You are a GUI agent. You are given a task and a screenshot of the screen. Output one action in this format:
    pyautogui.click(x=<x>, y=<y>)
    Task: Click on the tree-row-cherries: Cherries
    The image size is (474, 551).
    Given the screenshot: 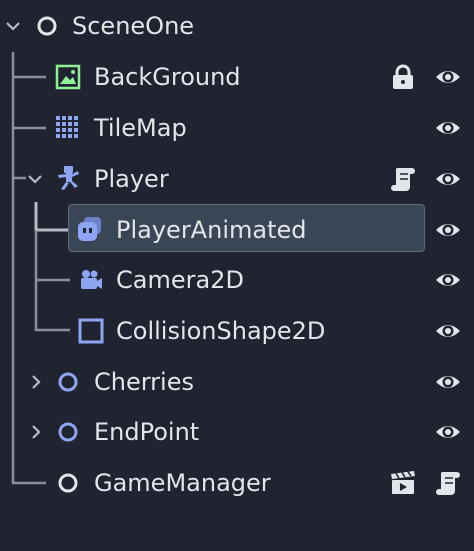 What is the action you would take?
    pyautogui.click(x=237, y=382)
    